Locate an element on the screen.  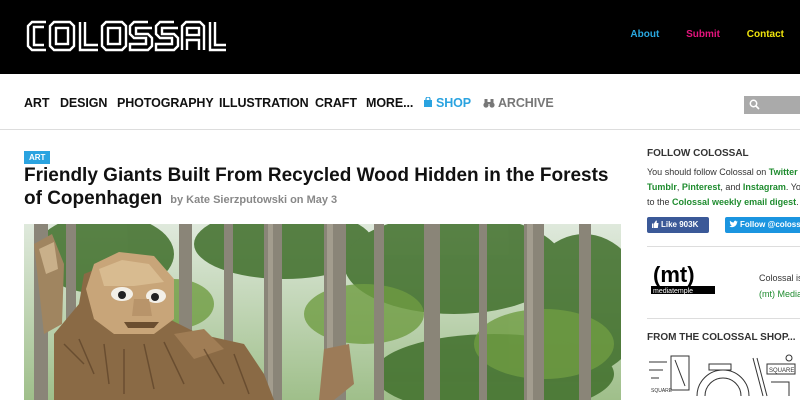
tumblr-link: Tumblr is located at coordinates (662, 187).